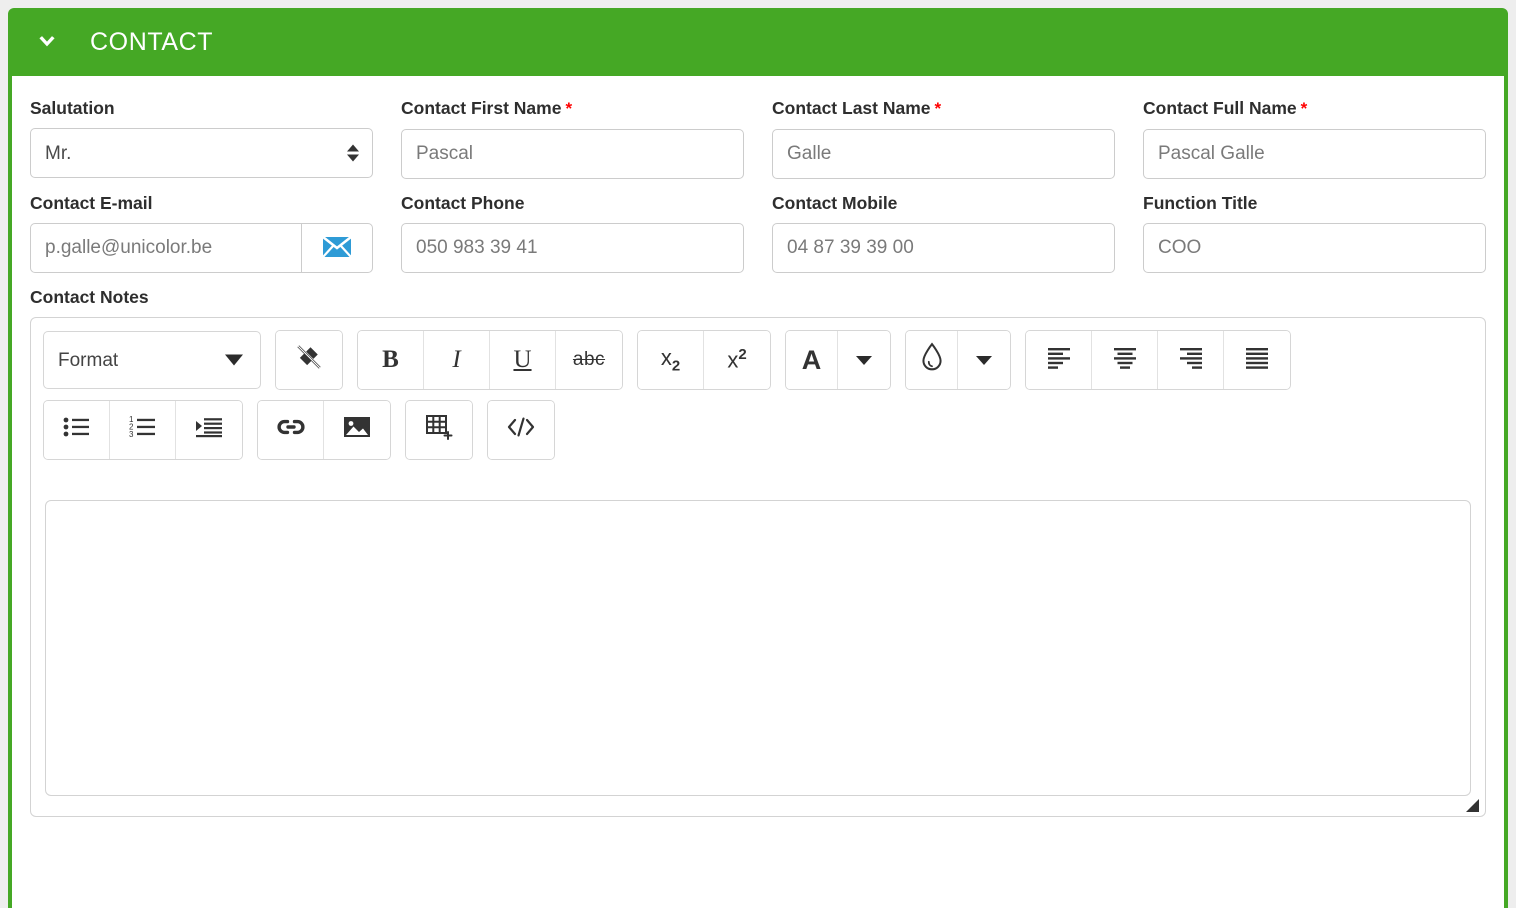 The width and height of the screenshot is (1516, 908). I want to click on envelope-icon, so click(337, 248).